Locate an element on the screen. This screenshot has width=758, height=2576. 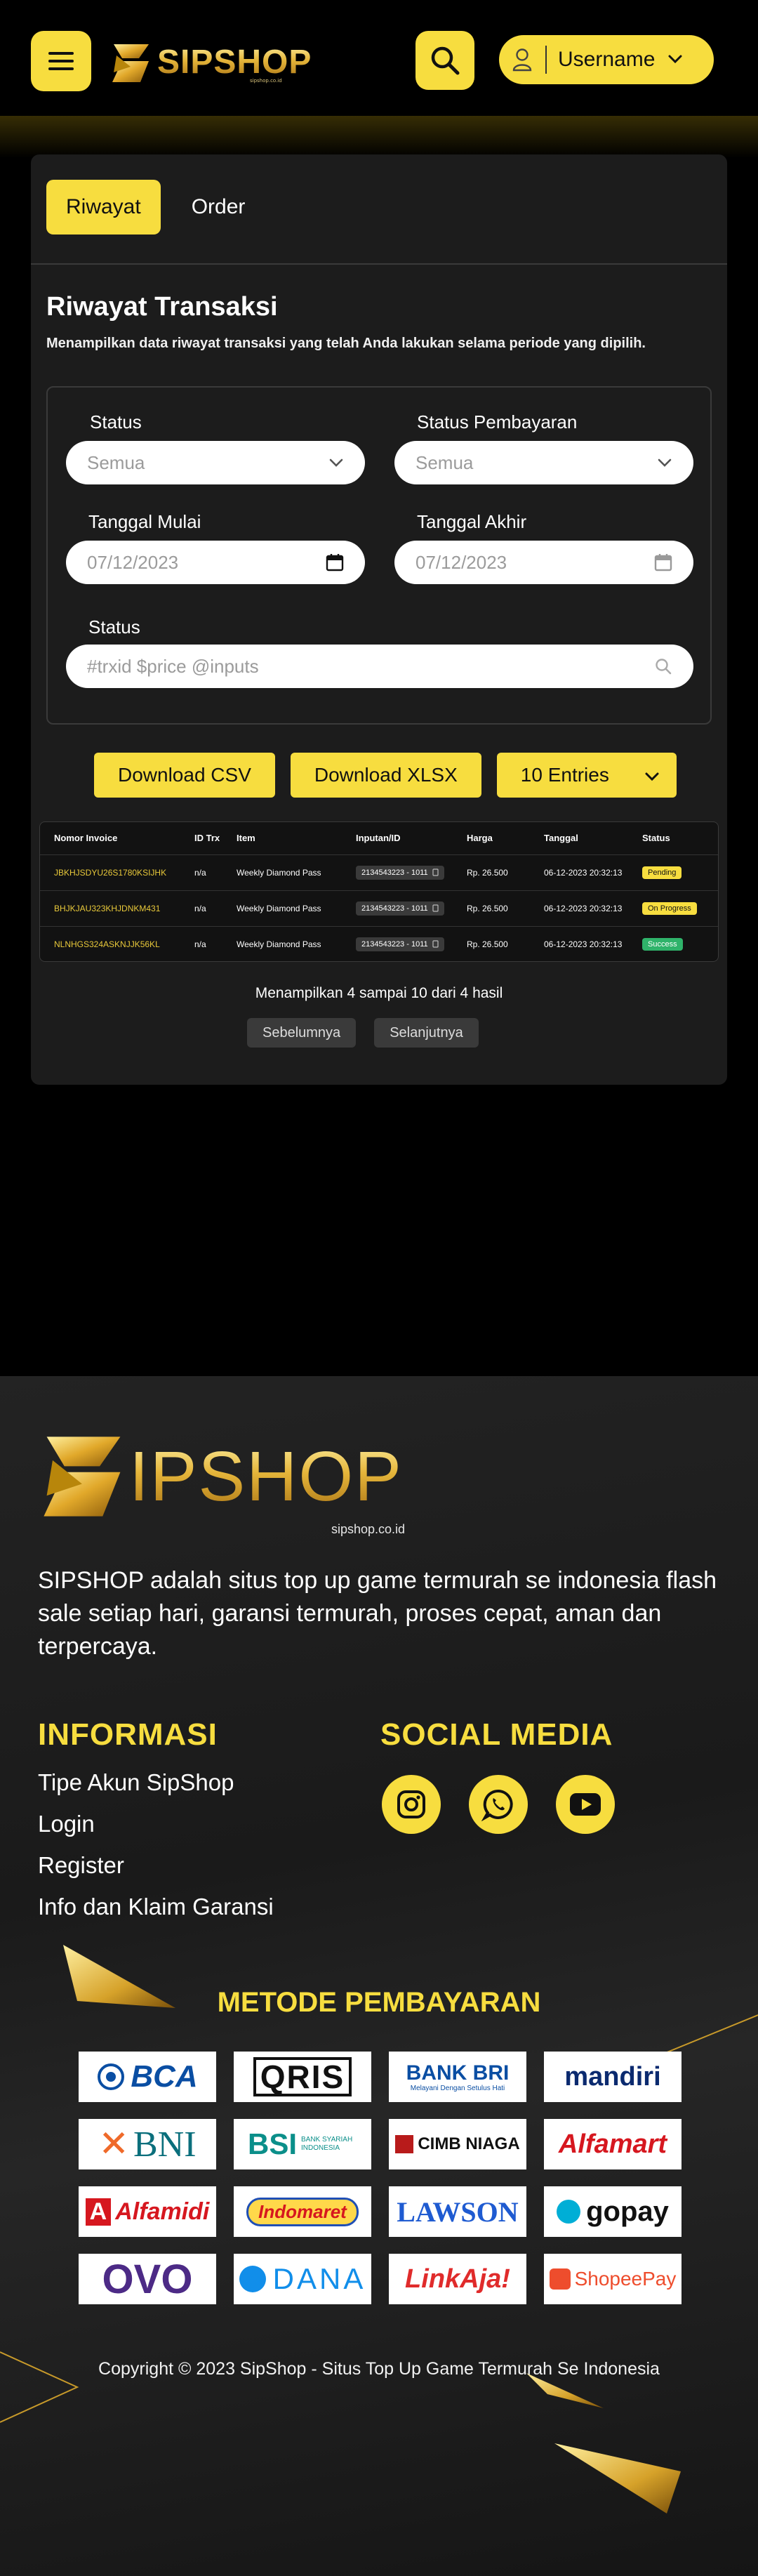
search-placeholder: #trxid $price @inputs is located at coordinates (173, 666).